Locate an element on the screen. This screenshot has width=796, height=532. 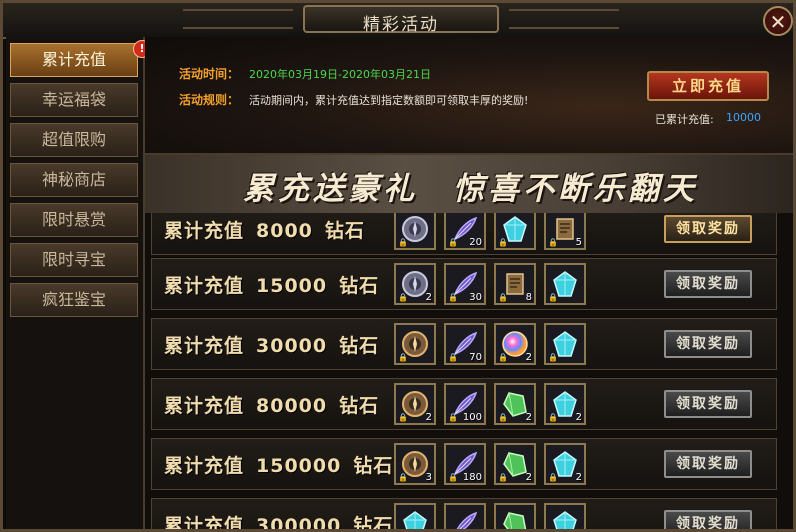
close-button: ✕ is located at coordinates (778, 21).